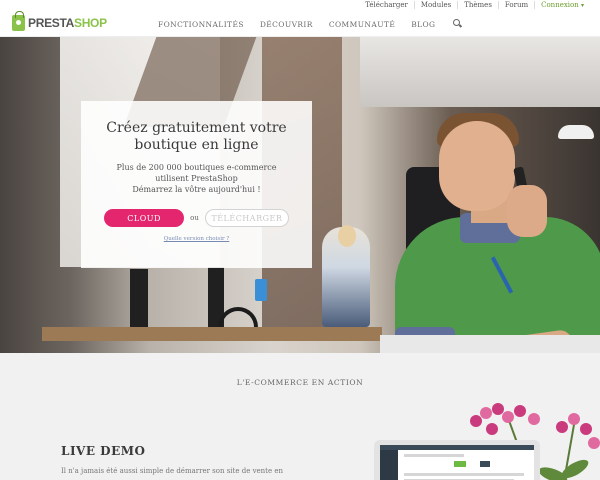  What do you see at coordinates (18, 21) in the screenshot?
I see `shopping-bag-icon` at bounding box center [18, 21].